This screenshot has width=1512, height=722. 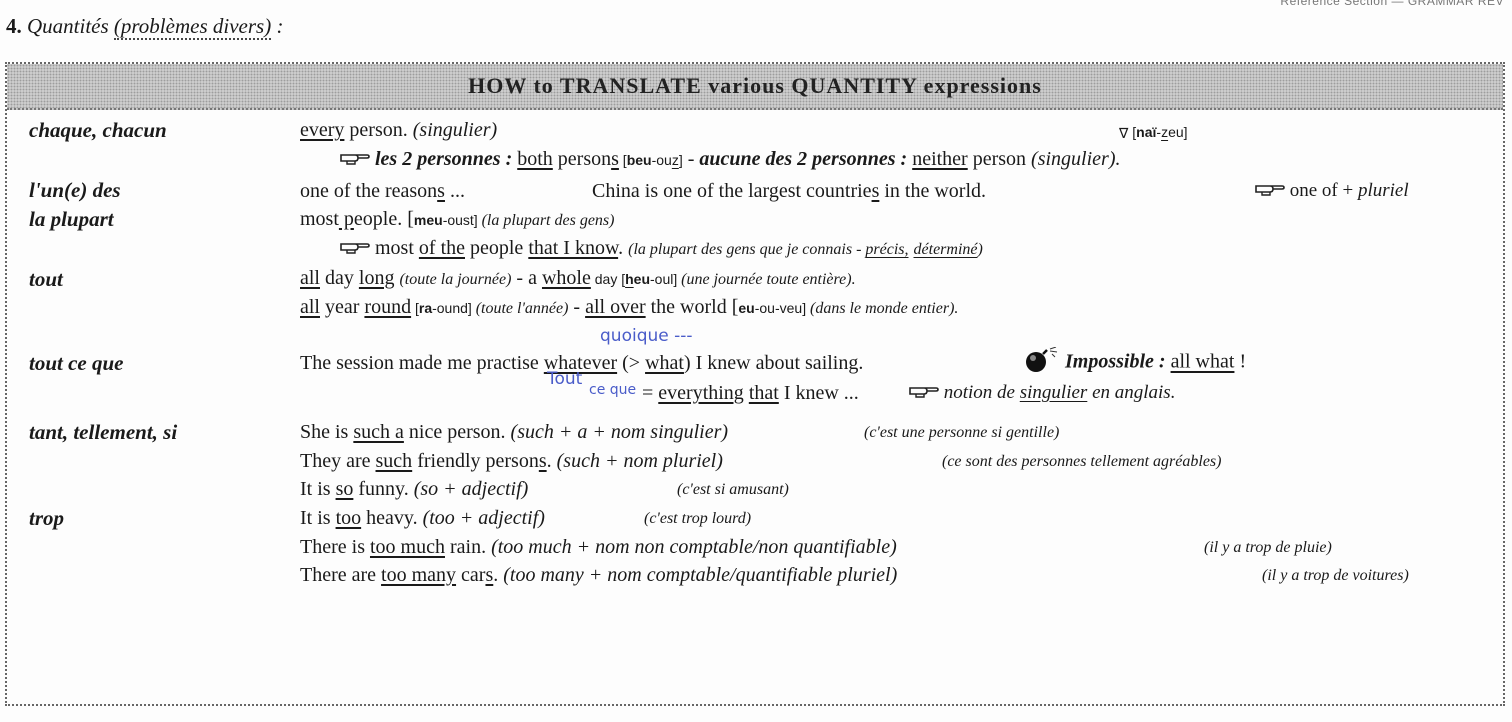 What do you see at coordinates (887, 249) in the screenshot?
I see `underlined-word: précis,` at bounding box center [887, 249].